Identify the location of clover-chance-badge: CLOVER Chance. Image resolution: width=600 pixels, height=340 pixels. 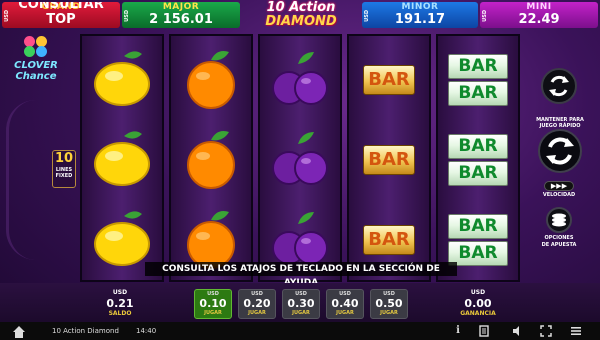
(36, 66).